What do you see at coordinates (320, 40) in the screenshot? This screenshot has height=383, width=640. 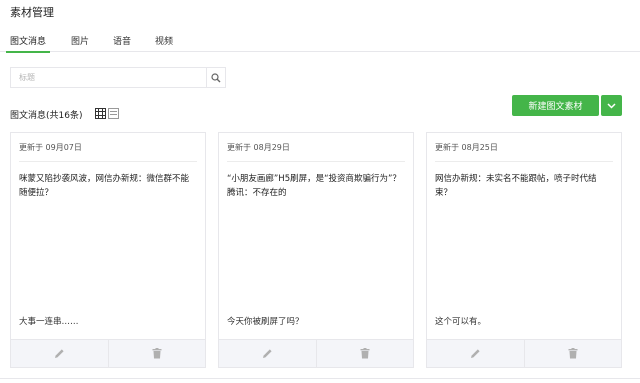 I see `tab-bar: 图文消息 图片 语音 视频` at bounding box center [320, 40].